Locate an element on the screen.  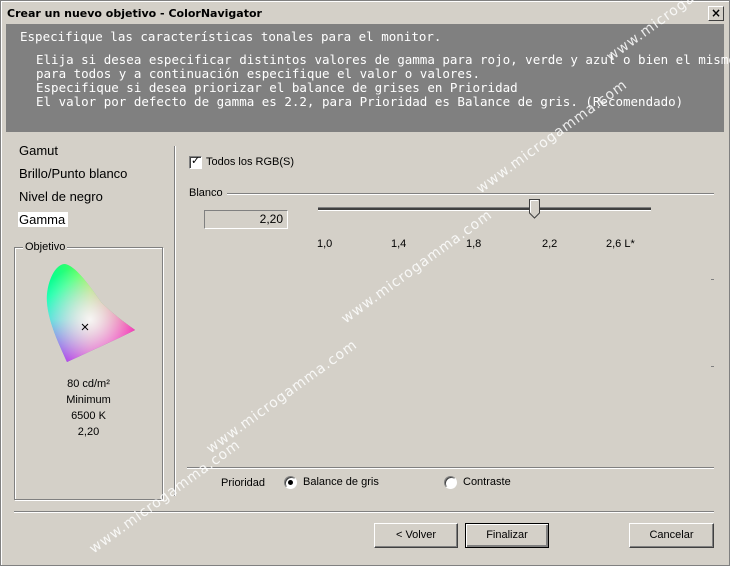
cancel-button: Cancelar is located at coordinates (671, 535).